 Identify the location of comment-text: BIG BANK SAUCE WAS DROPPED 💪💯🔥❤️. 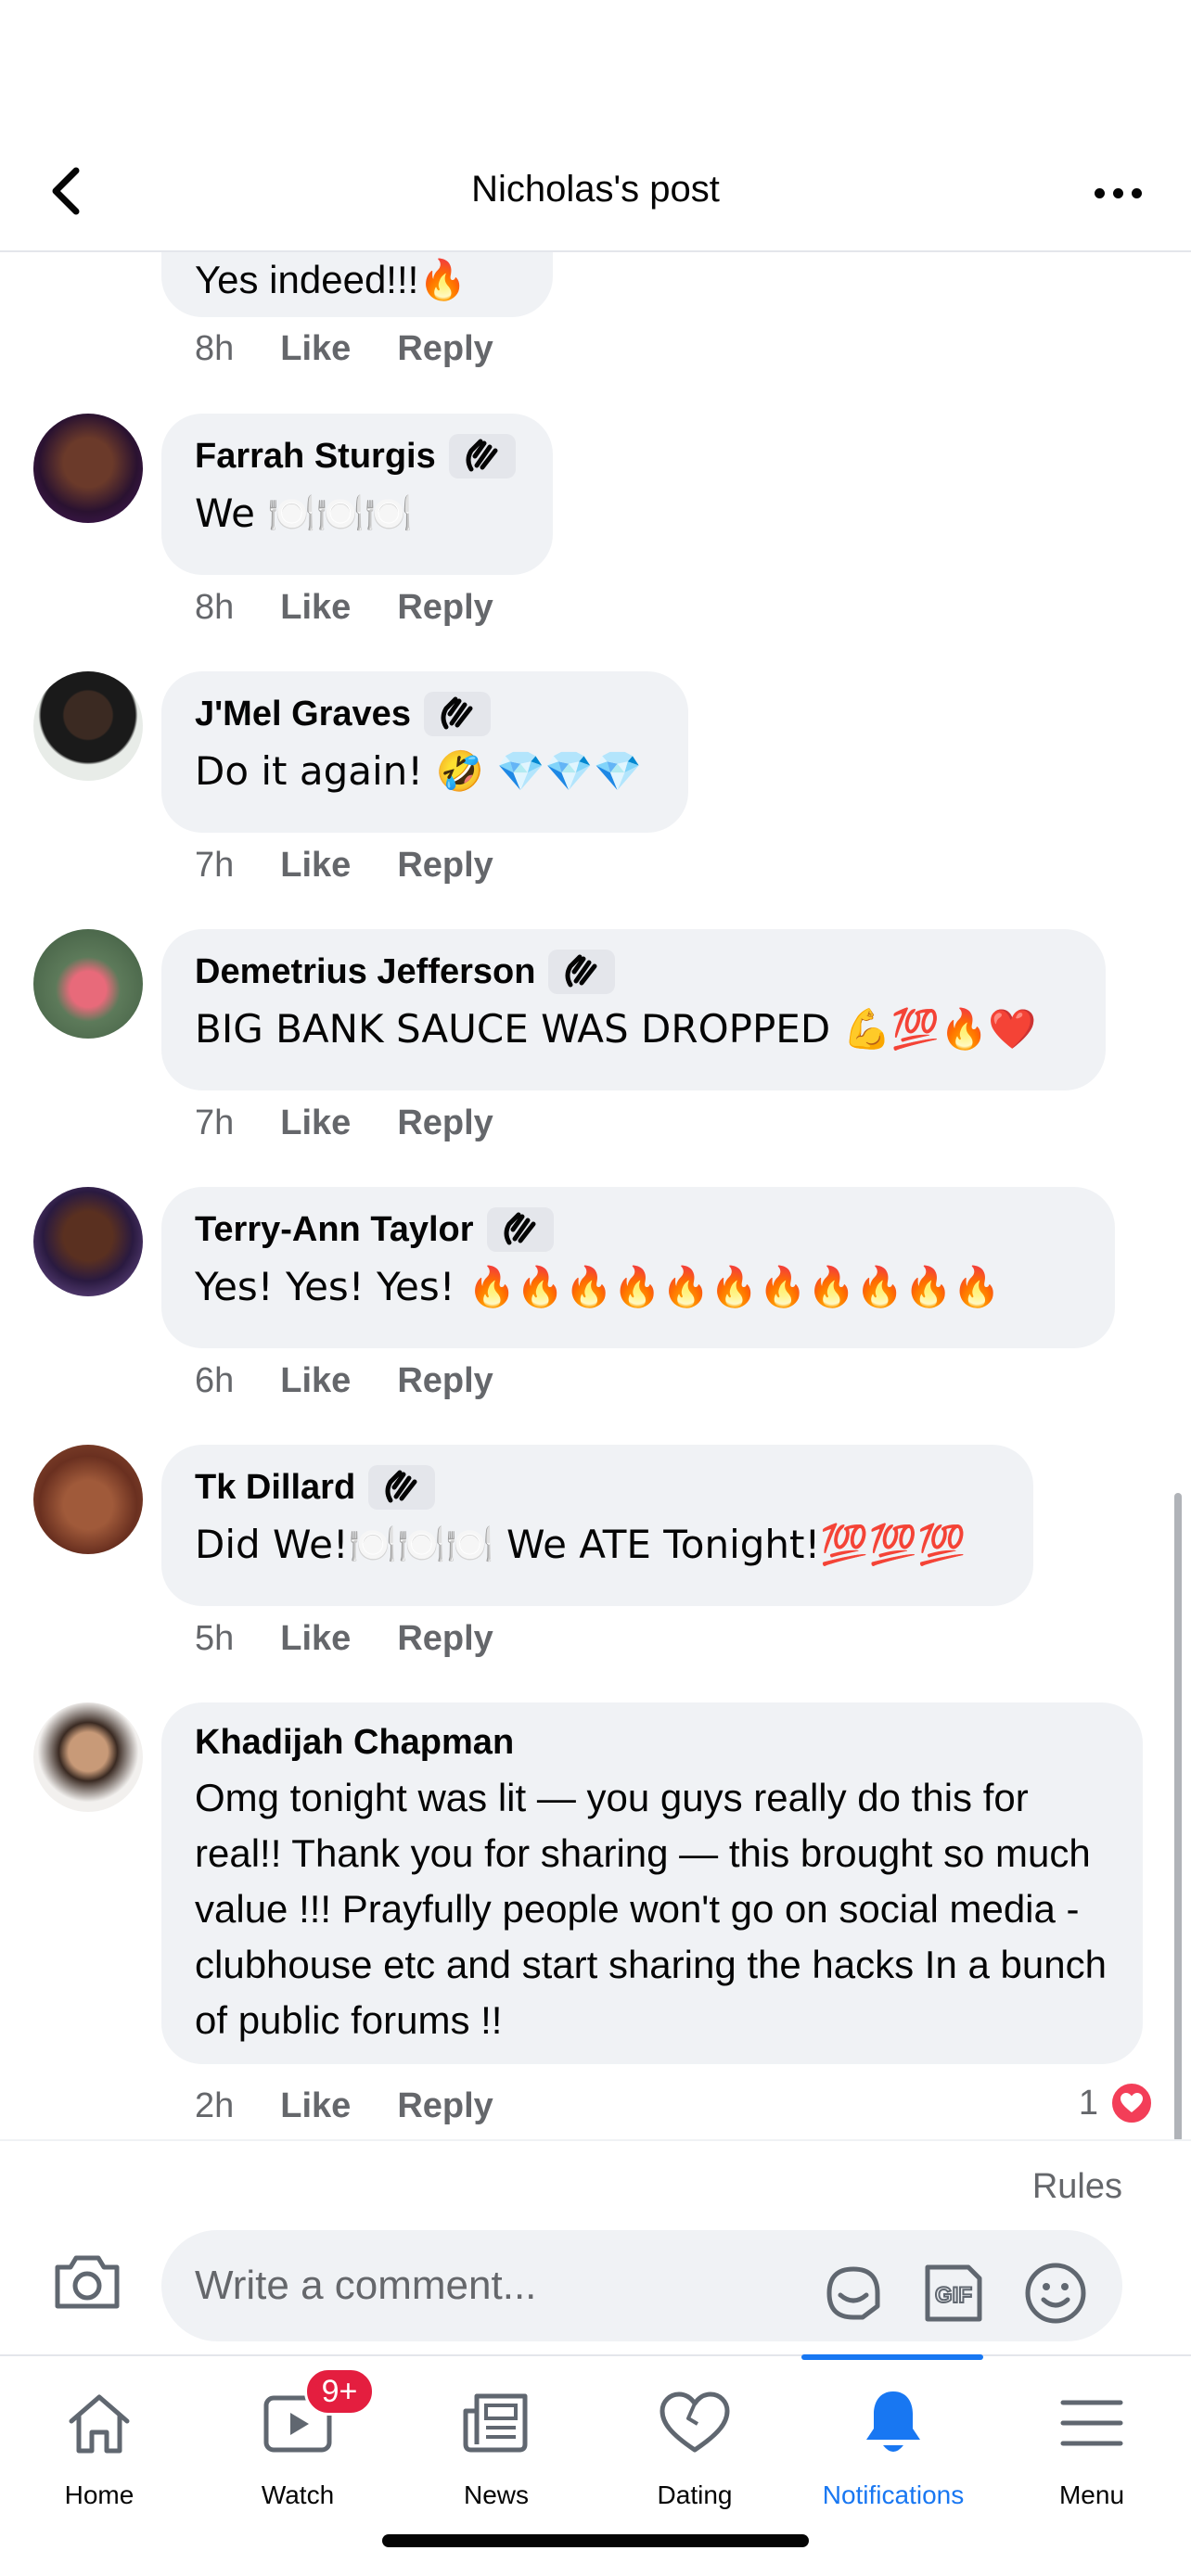
(616, 1029).